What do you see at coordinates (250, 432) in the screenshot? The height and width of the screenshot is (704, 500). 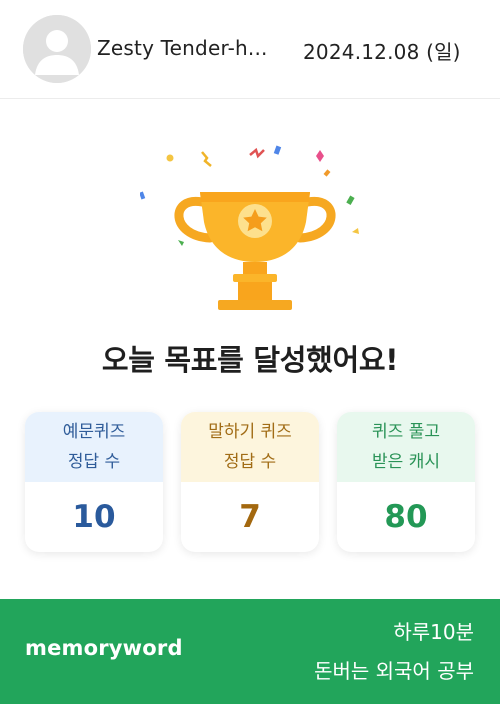 I see `stat-label-line1: 말하기 퀴즈` at bounding box center [250, 432].